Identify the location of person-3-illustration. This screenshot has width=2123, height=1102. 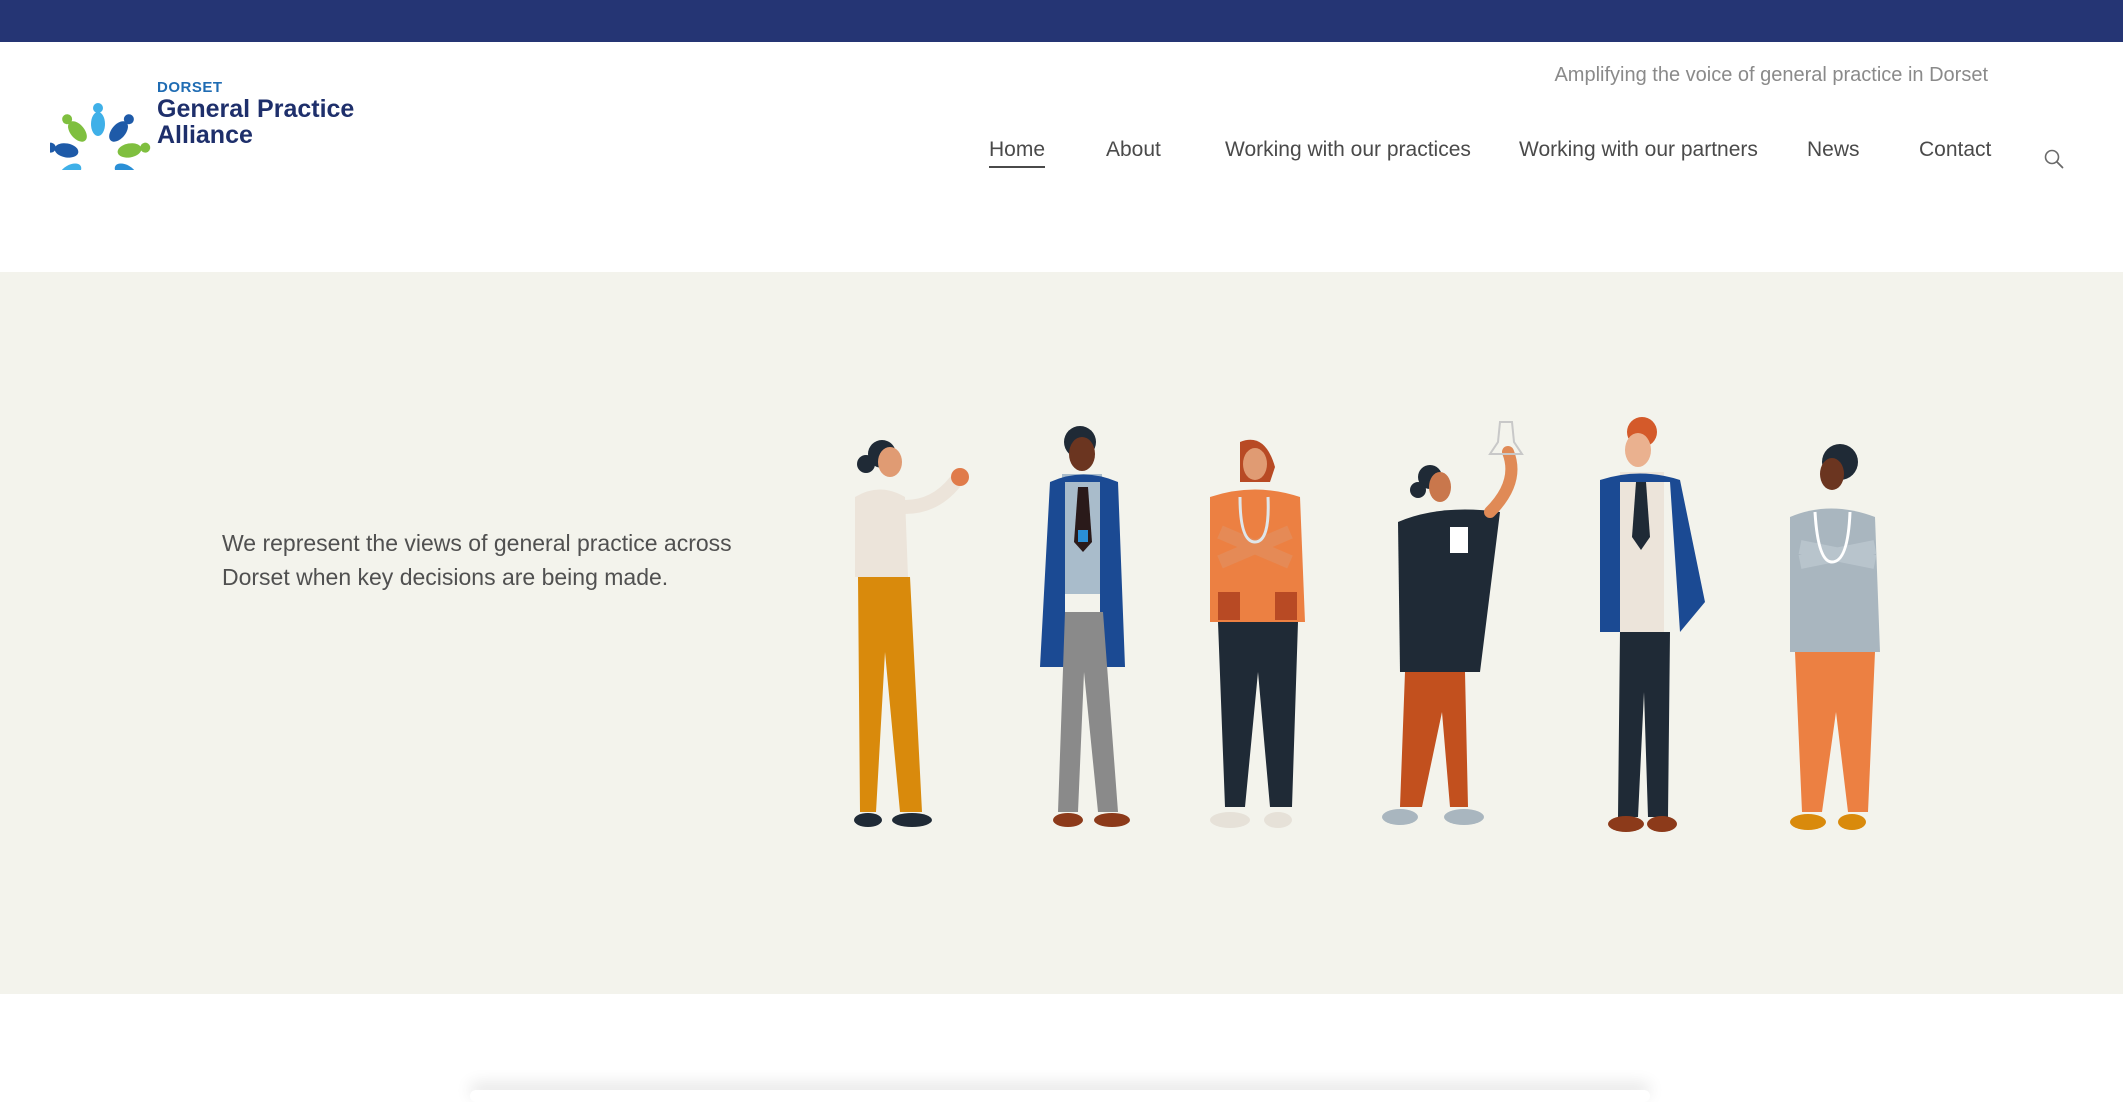
(1257, 633).